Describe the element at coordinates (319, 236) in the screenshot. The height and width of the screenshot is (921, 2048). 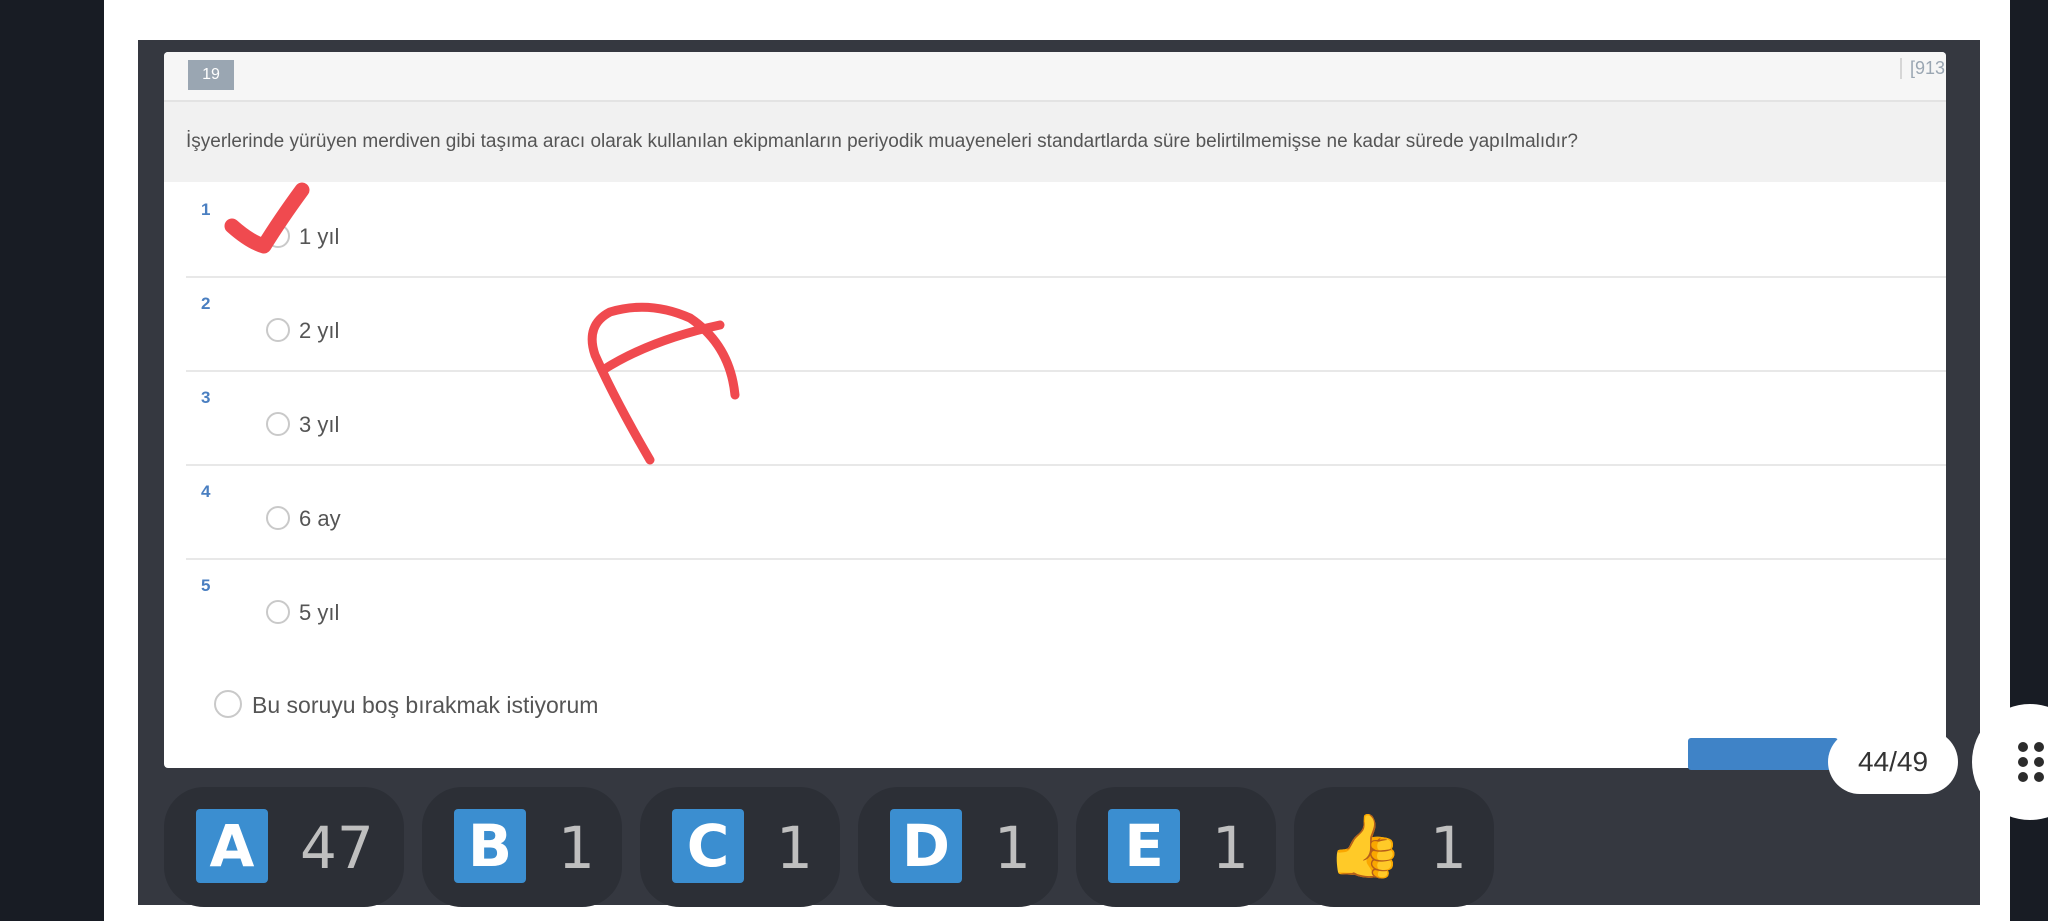
I see `option-label: 1 yıl` at that location.